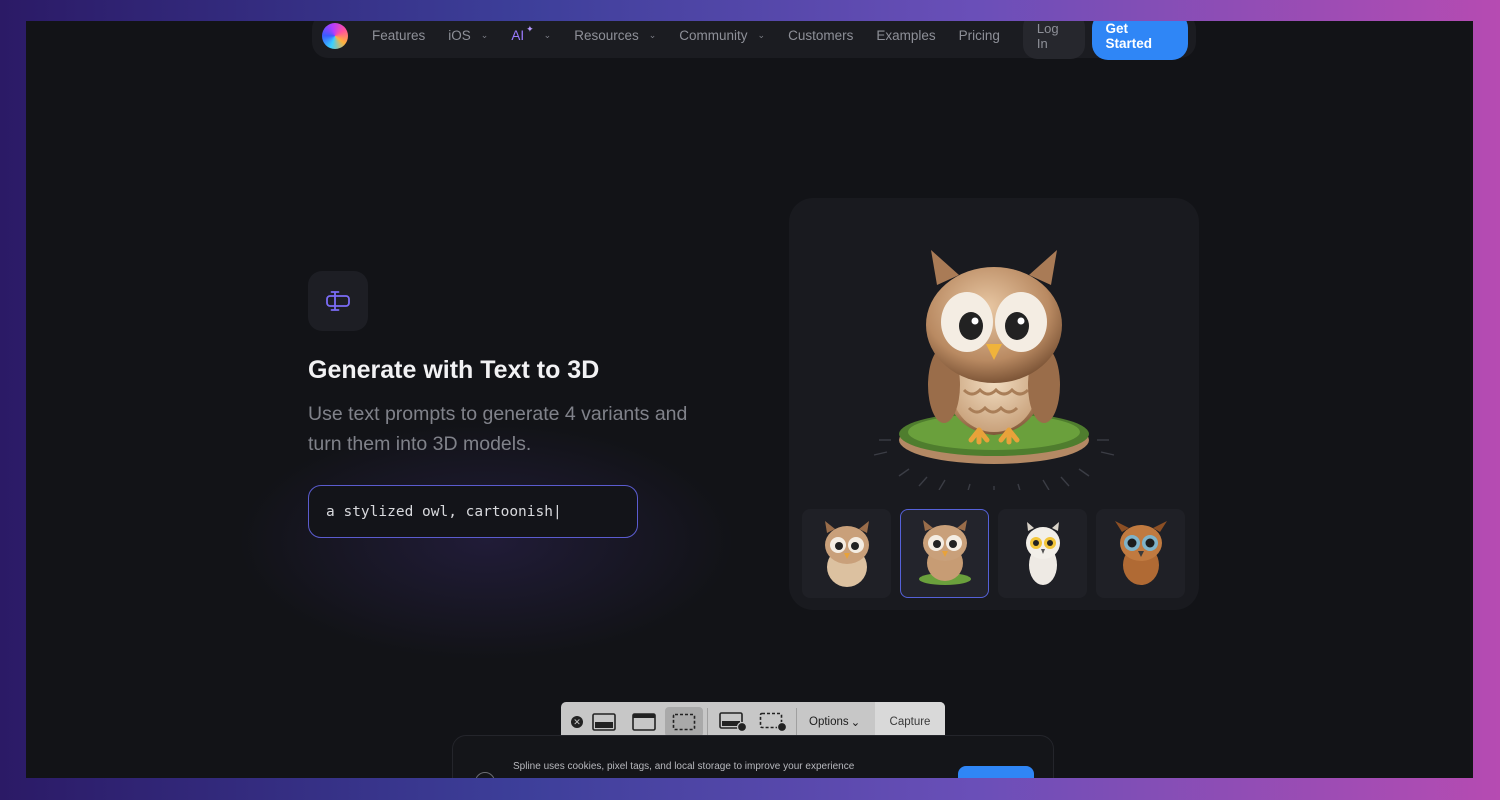 The width and height of the screenshot is (1500, 800). Describe the element at coordinates (335, 35) in the screenshot. I see `spline-logo` at that location.